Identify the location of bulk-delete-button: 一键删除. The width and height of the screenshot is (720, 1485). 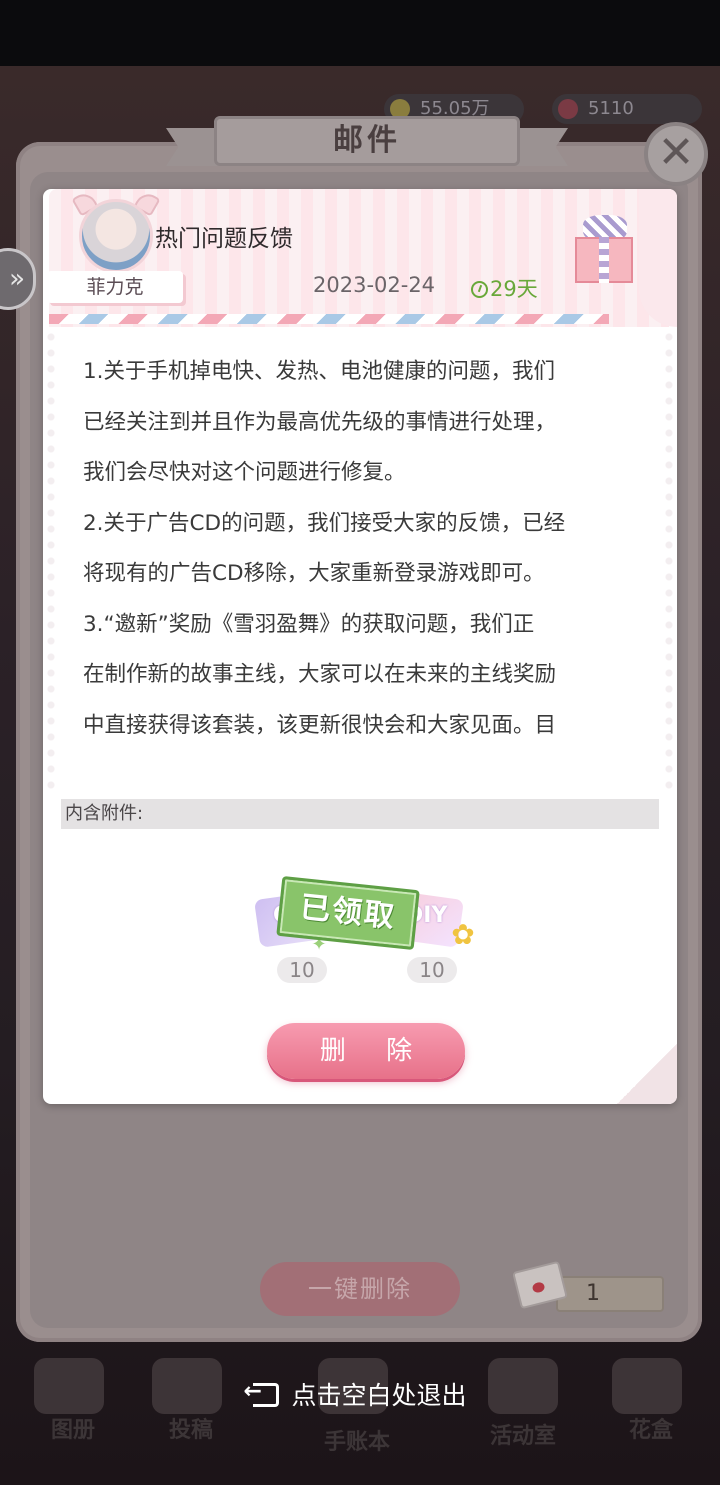
(360, 1289).